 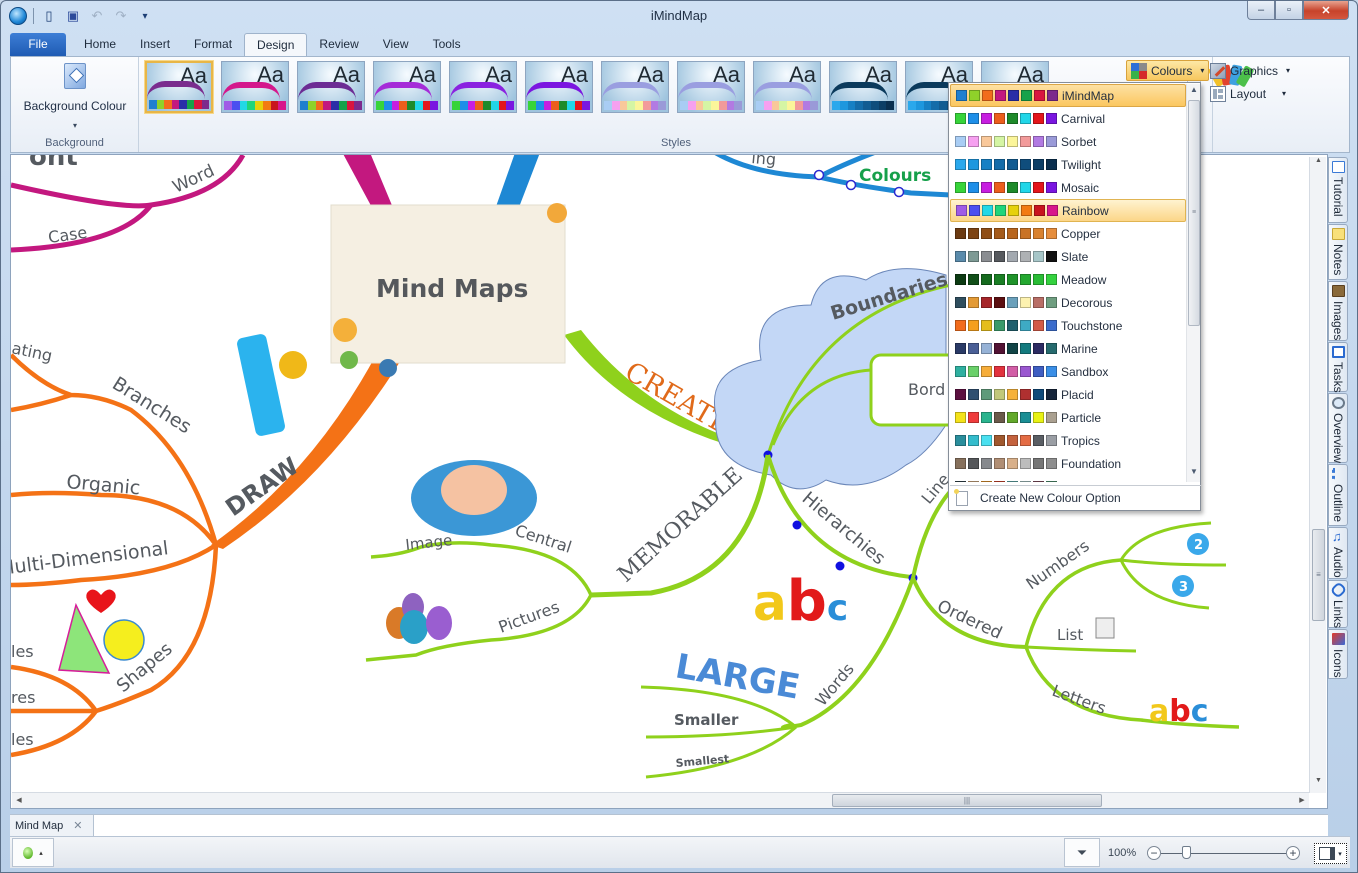 I want to click on colour-scheme-item: Slate, so click(x=1068, y=256).